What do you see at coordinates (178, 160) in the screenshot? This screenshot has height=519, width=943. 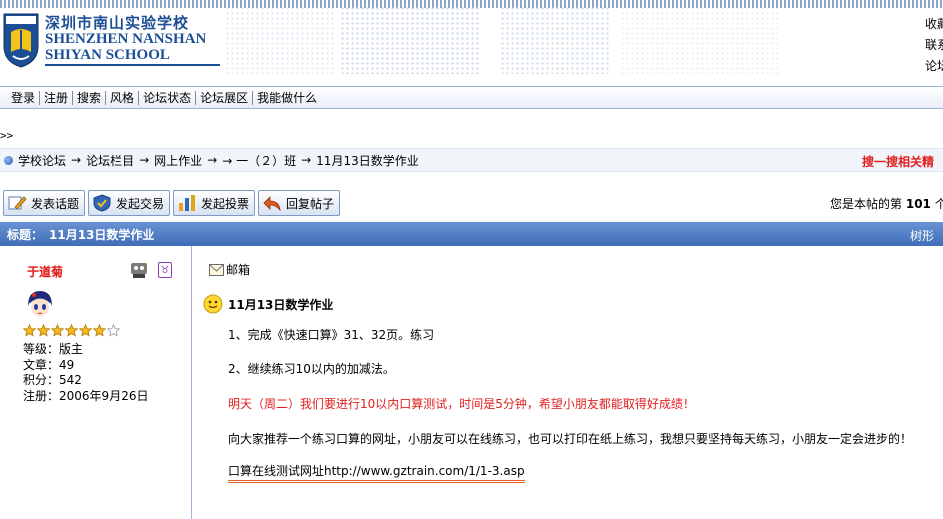 I see `breadcrumb-online-homework: 网上作业` at bounding box center [178, 160].